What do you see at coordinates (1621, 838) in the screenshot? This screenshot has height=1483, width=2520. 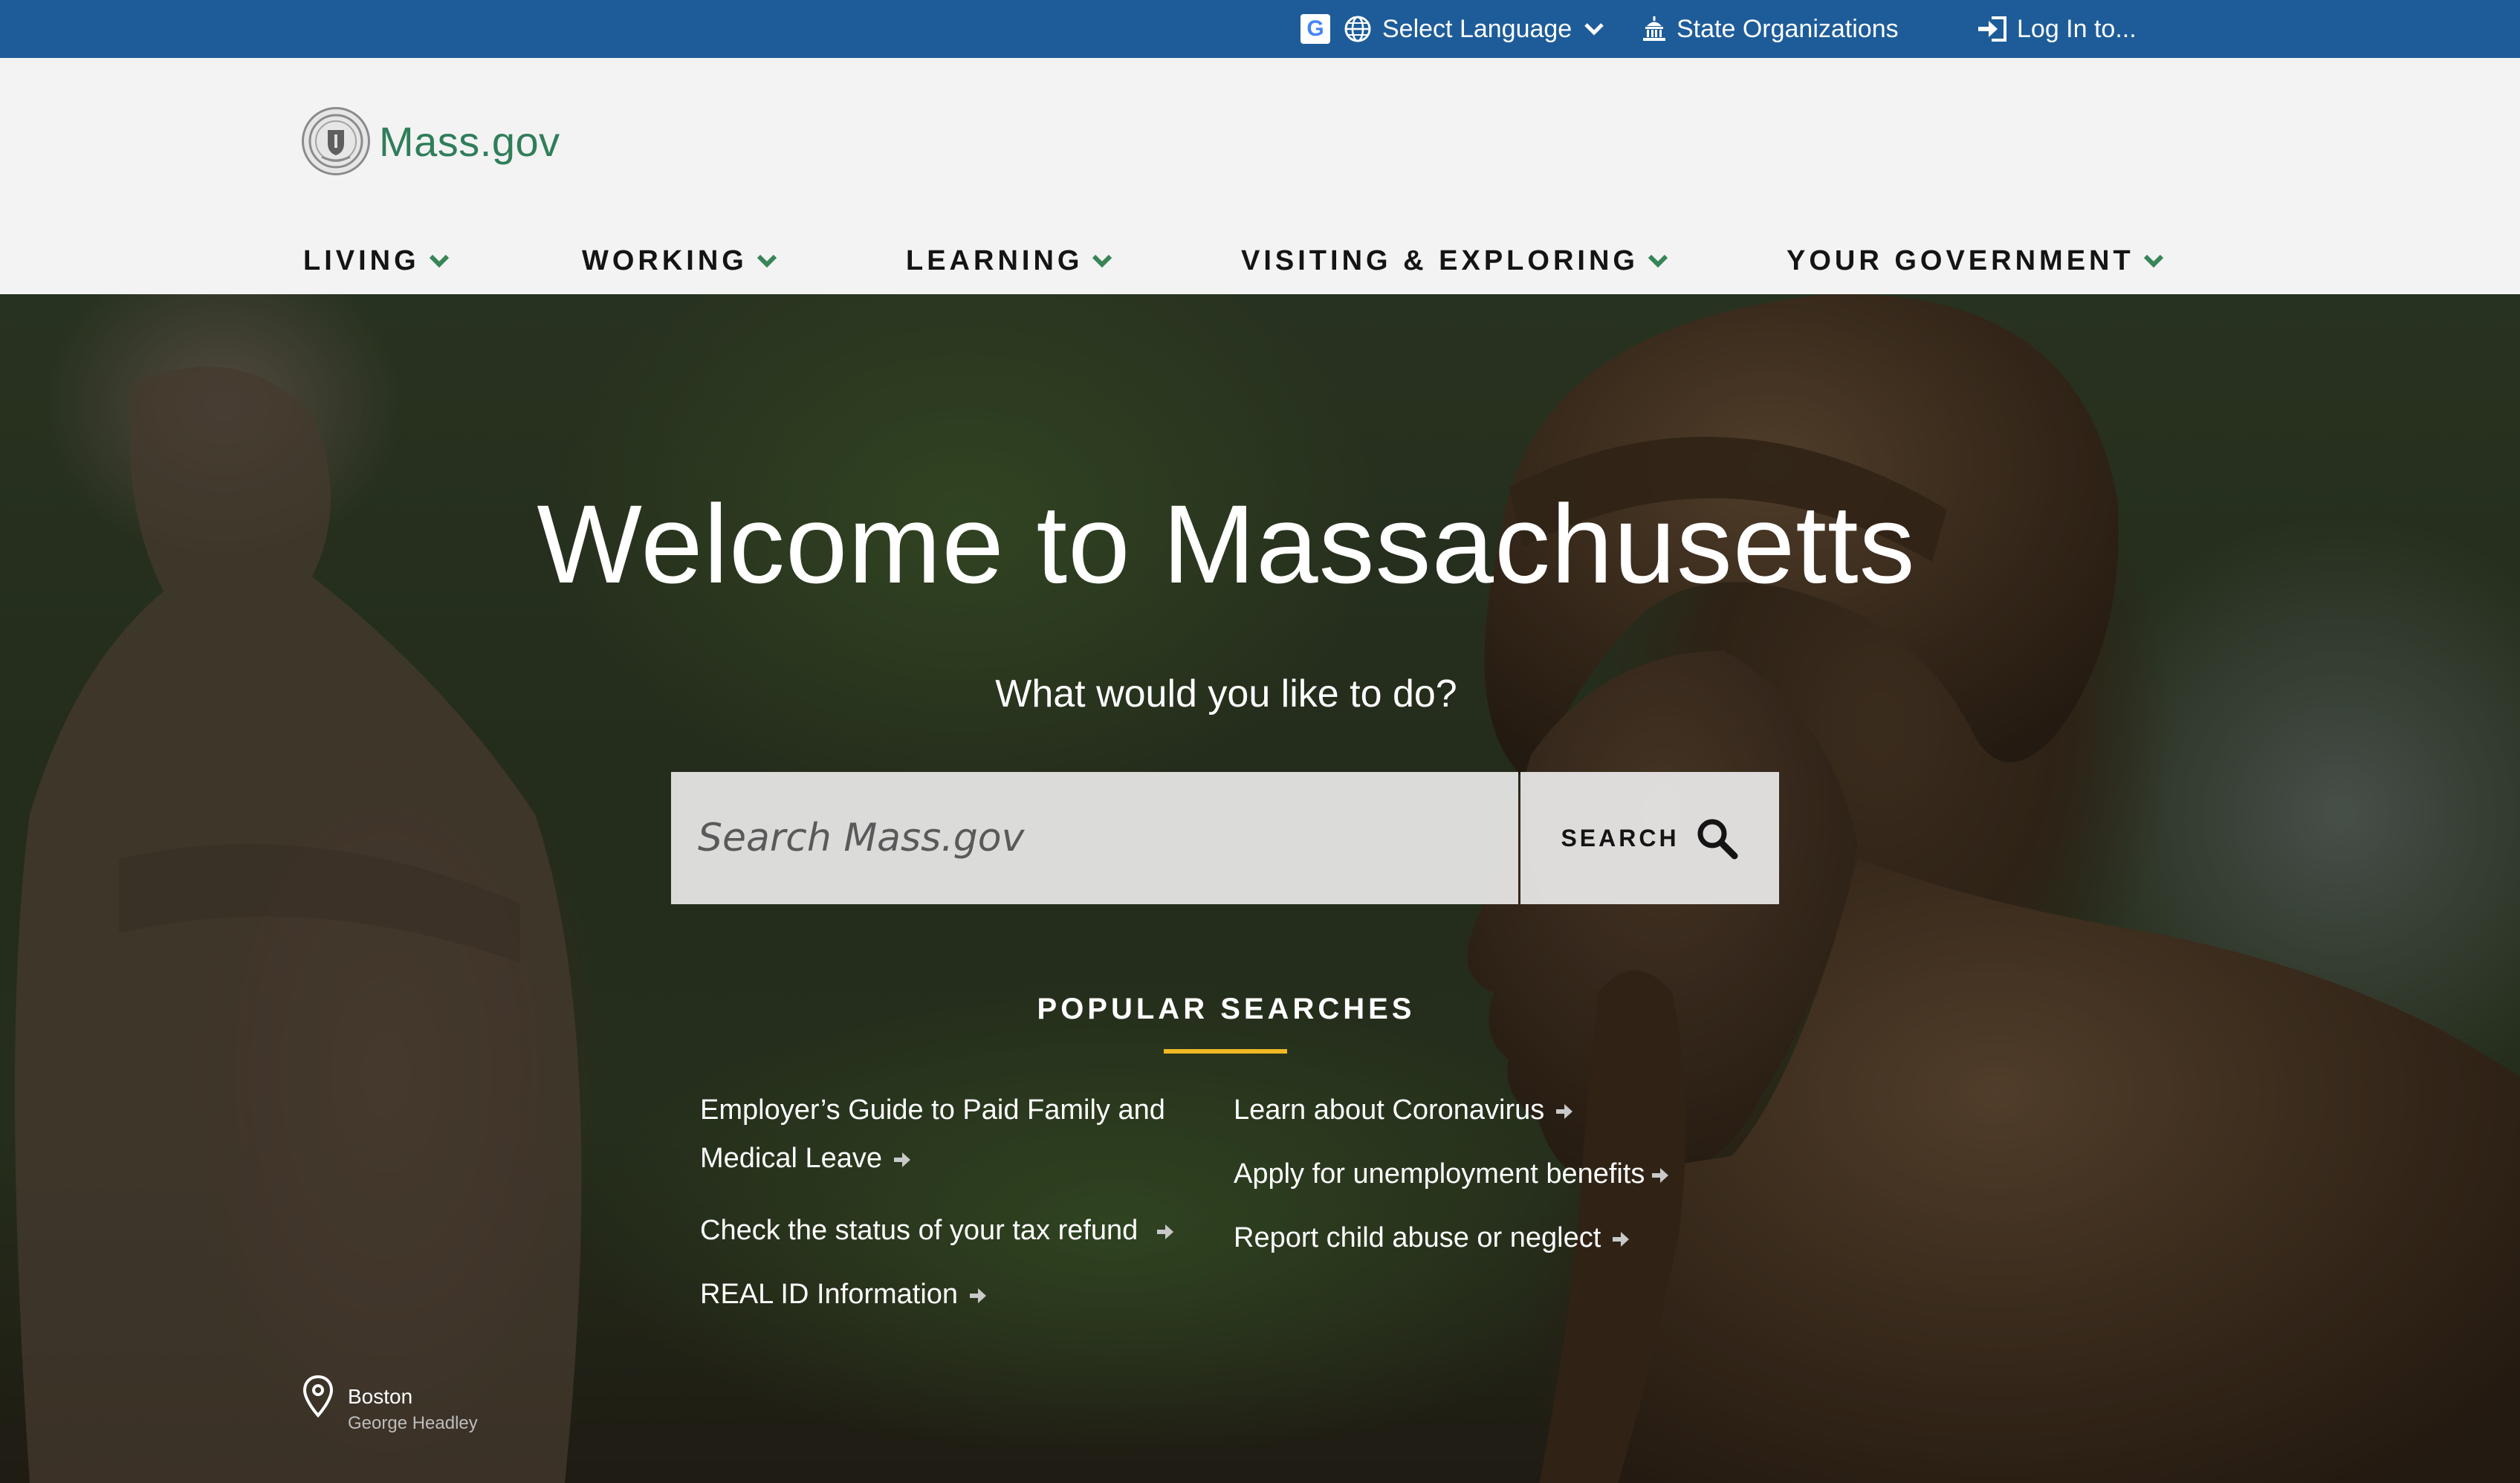 I see `search-button-label: SEARCH` at bounding box center [1621, 838].